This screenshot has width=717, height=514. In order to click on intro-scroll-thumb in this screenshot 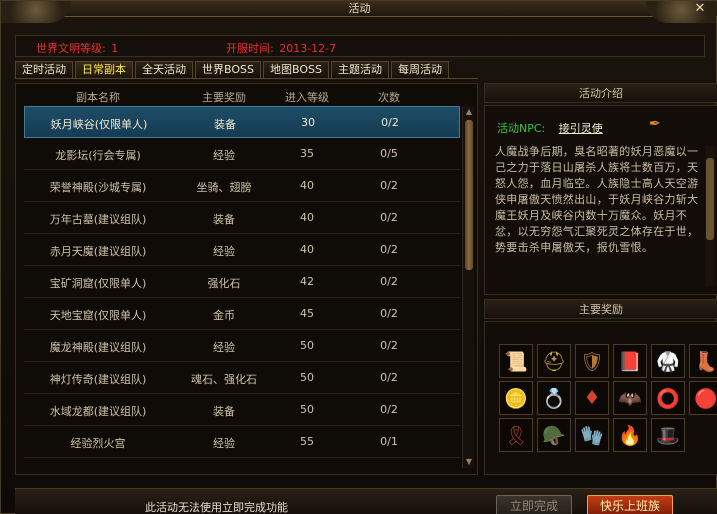, I will do `click(710, 199)`.